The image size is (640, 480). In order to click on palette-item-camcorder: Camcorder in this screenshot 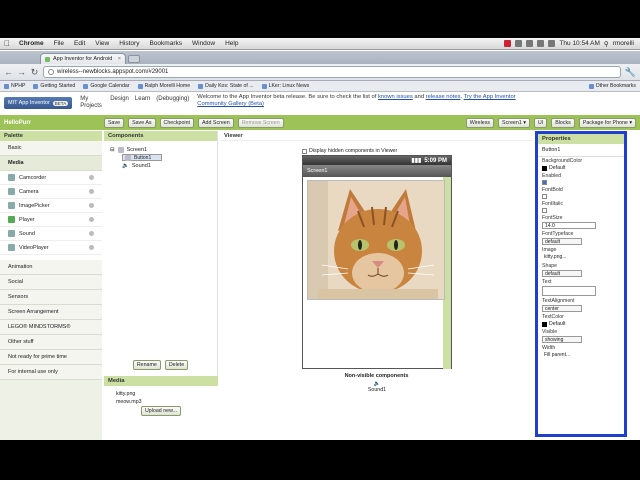, I will do `click(51, 178)`.